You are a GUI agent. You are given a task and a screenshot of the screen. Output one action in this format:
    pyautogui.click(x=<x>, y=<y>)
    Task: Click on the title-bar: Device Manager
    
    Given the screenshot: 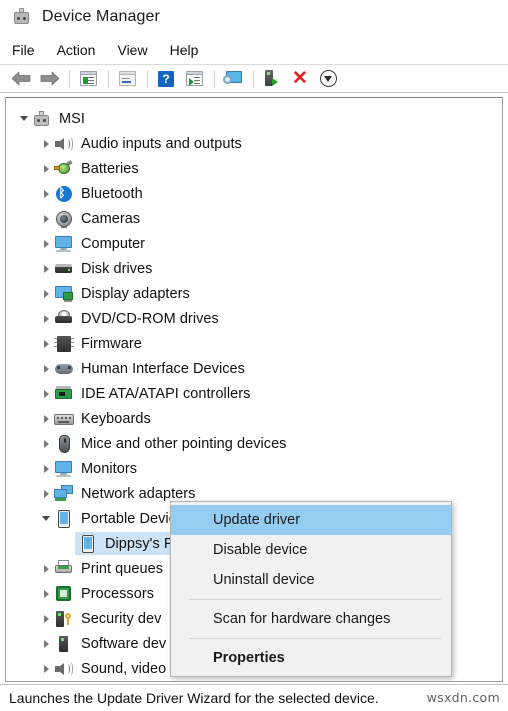 What is the action you would take?
    pyautogui.click(x=254, y=17)
    